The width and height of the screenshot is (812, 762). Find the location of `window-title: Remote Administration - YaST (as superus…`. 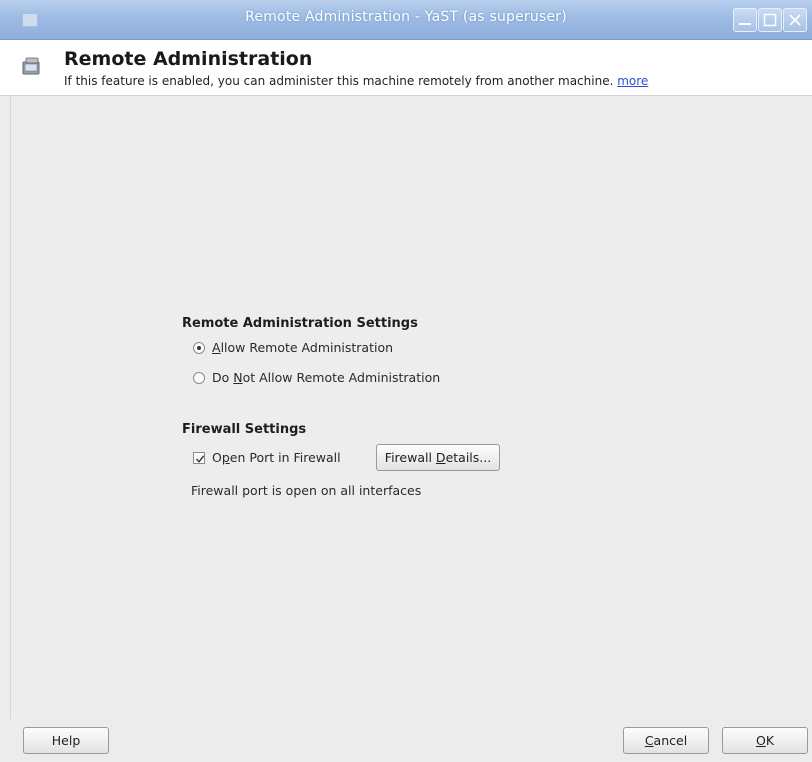

window-title: Remote Administration - YaST (as superus… is located at coordinates (406, 17).